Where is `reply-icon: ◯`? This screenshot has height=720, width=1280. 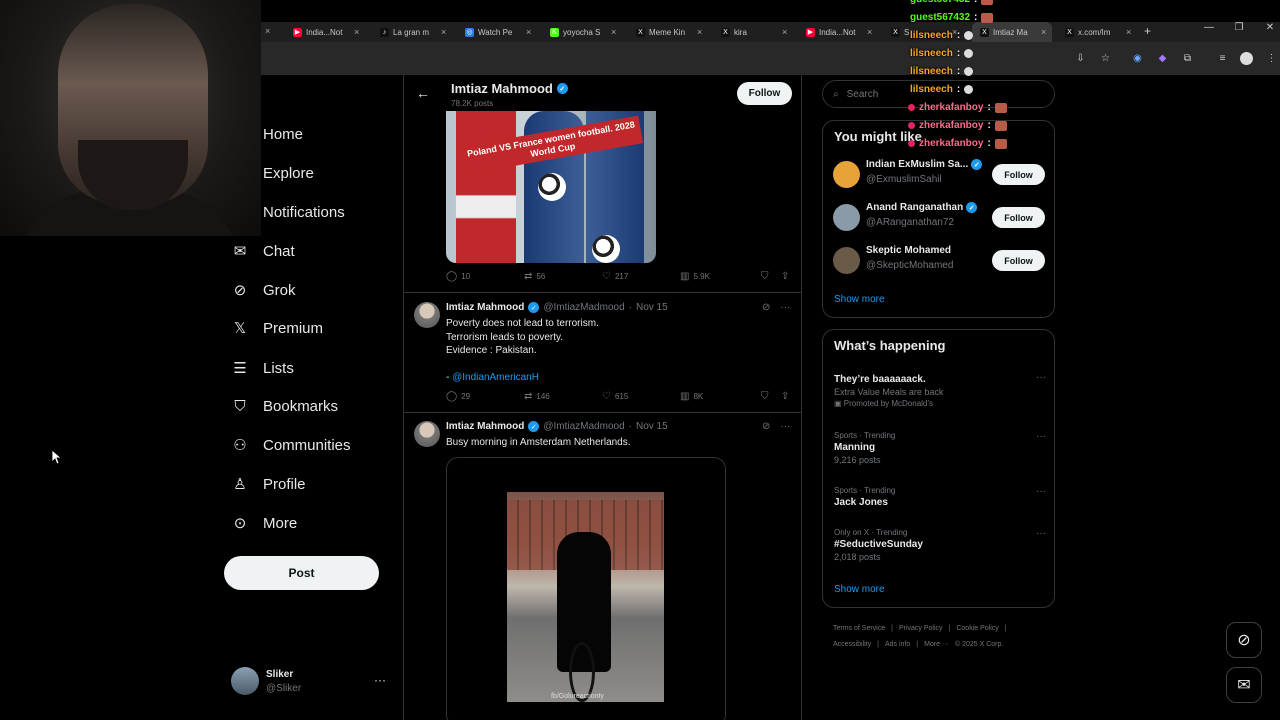
reply-icon: ◯ is located at coordinates (452, 396).